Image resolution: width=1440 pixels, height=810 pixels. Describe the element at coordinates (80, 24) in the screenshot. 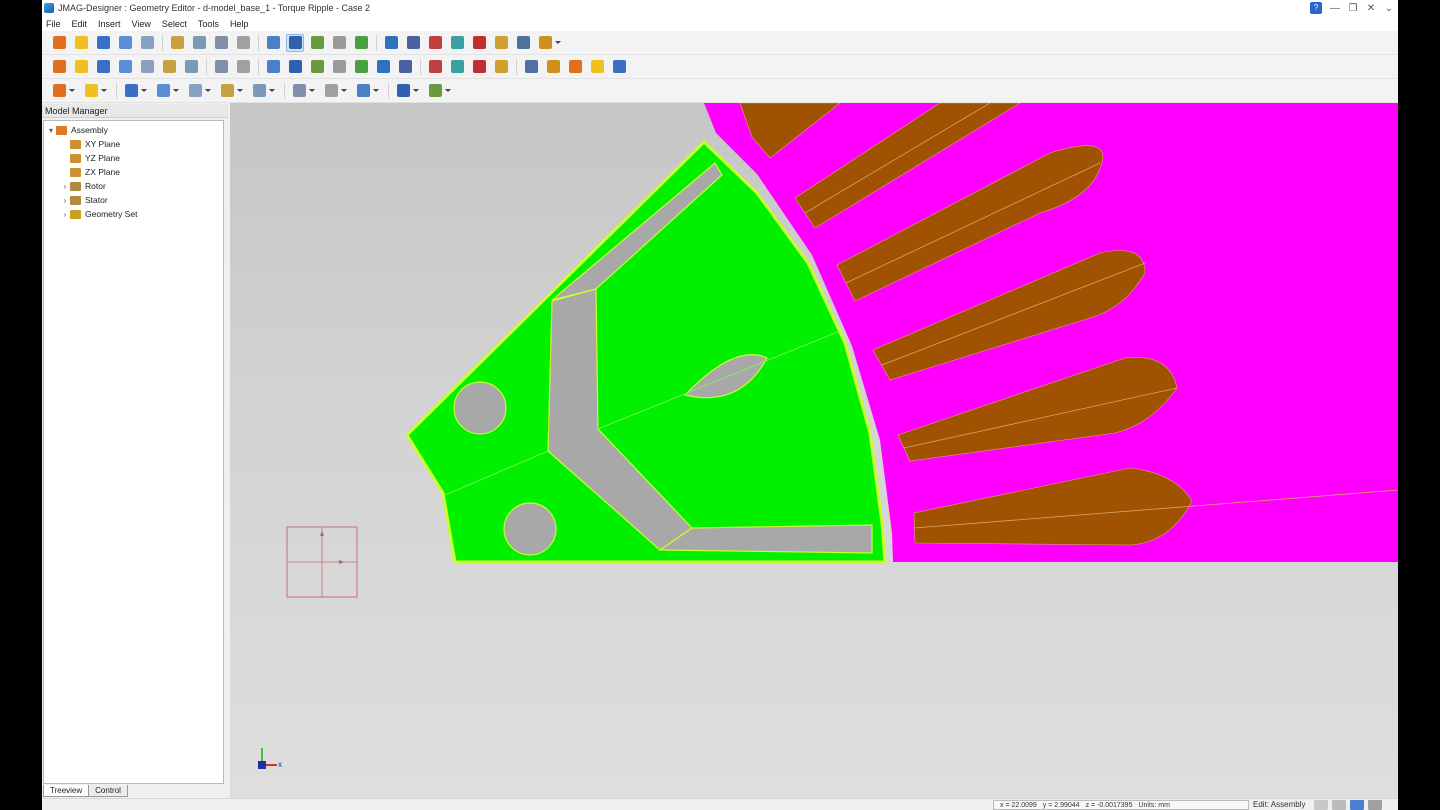

I see `menu-edit: Edit` at that location.